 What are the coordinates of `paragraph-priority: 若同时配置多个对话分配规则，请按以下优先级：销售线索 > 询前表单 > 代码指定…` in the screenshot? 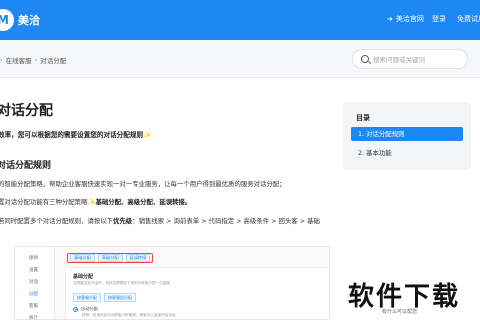 It's located at (160, 220).